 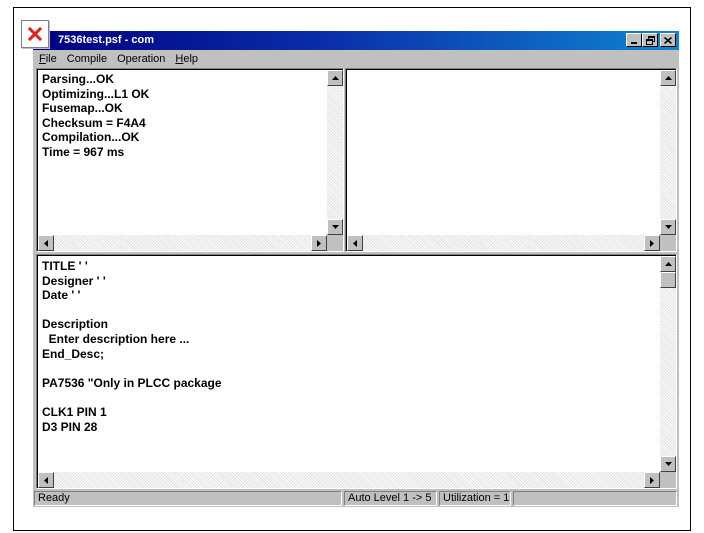 I want to click on output-horizontal-scrollbar, so click(x=182, y=243).